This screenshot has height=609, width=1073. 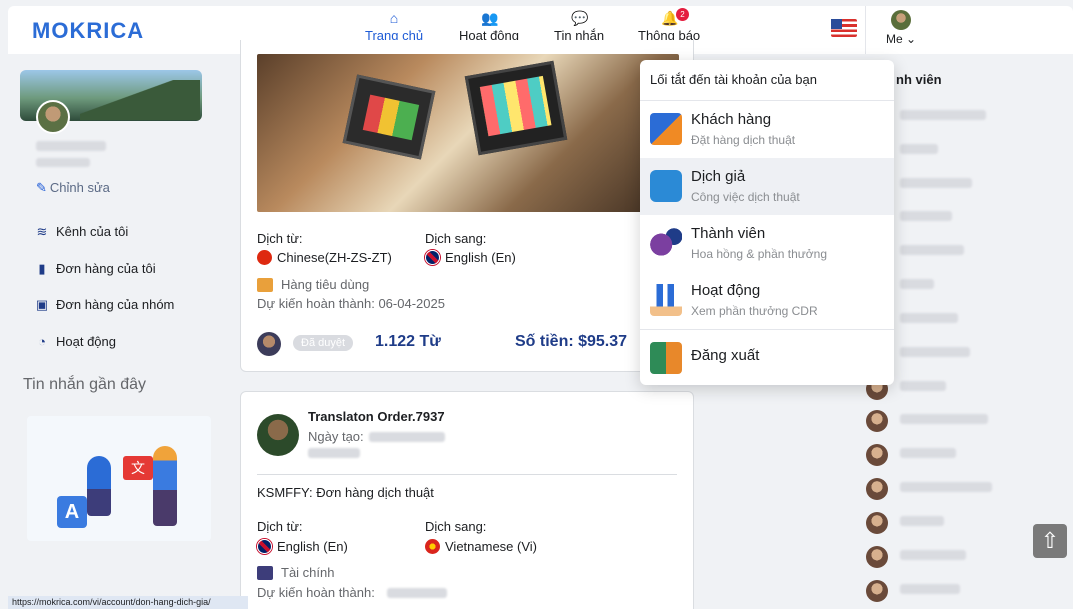 What do you see at coordinates (408, 341) in the screenshot?
I see `word-count: 1.122 Từ` at bounding box center [408, 341].